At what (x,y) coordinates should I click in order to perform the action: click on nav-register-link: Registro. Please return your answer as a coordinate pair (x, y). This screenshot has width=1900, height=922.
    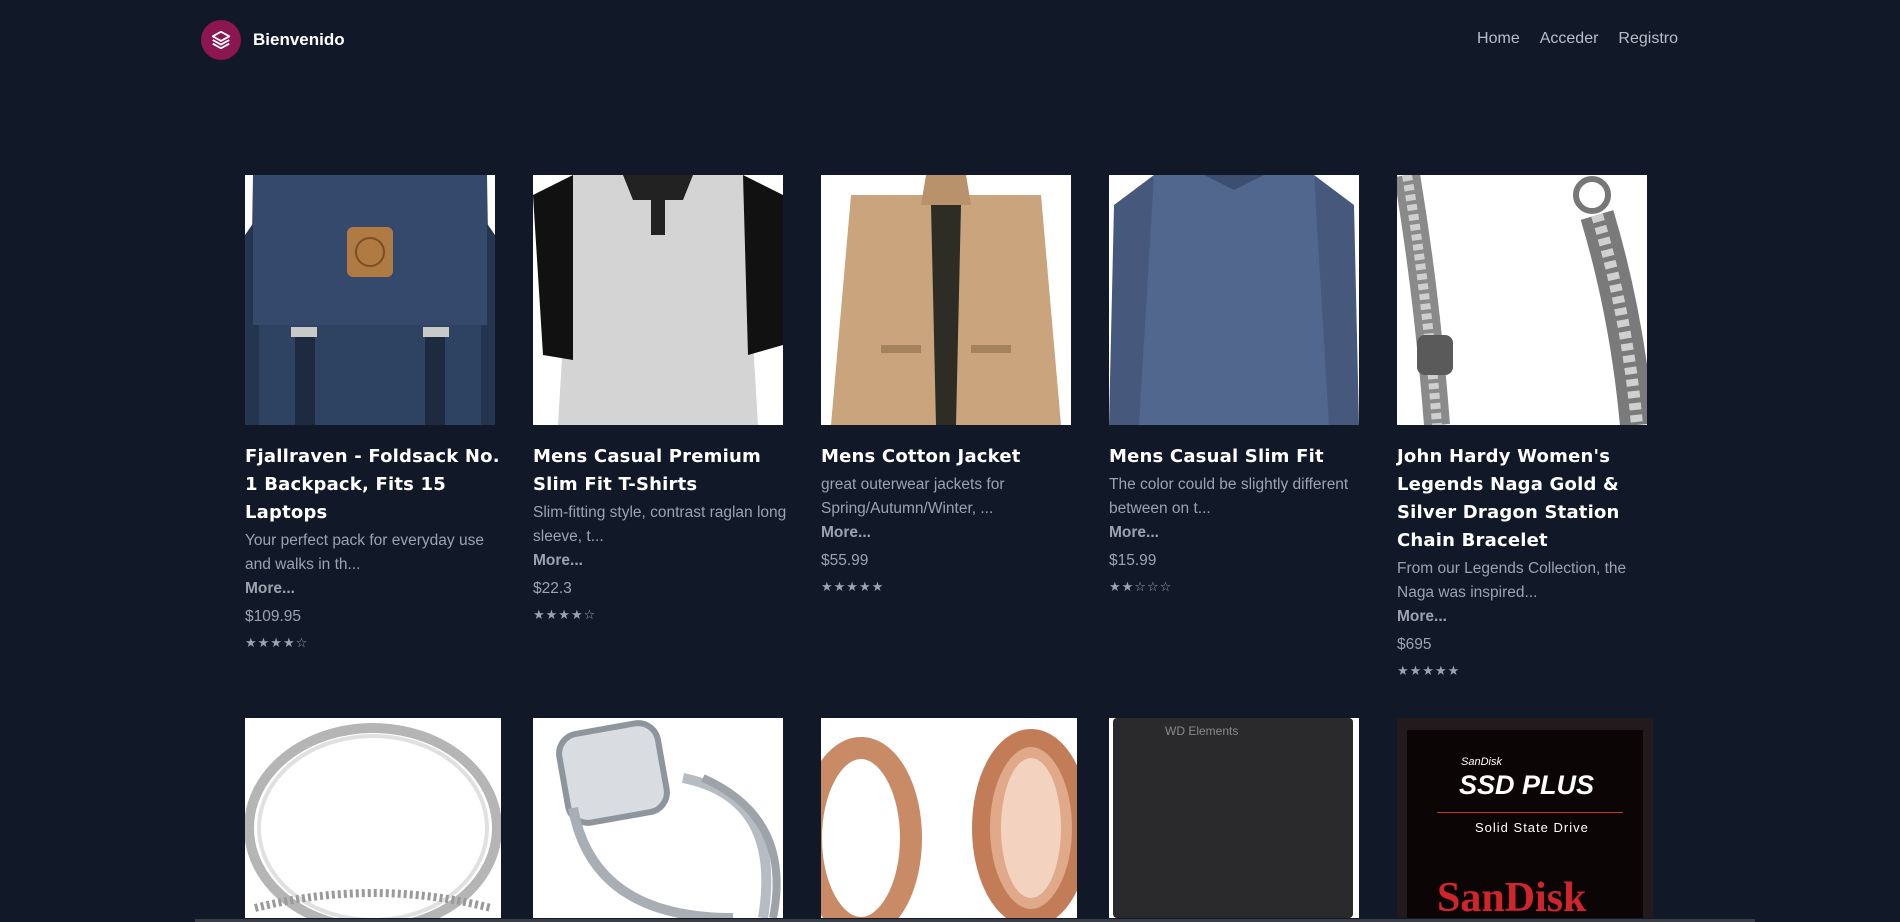
    Looking at the image, I should click on (1648, 39).